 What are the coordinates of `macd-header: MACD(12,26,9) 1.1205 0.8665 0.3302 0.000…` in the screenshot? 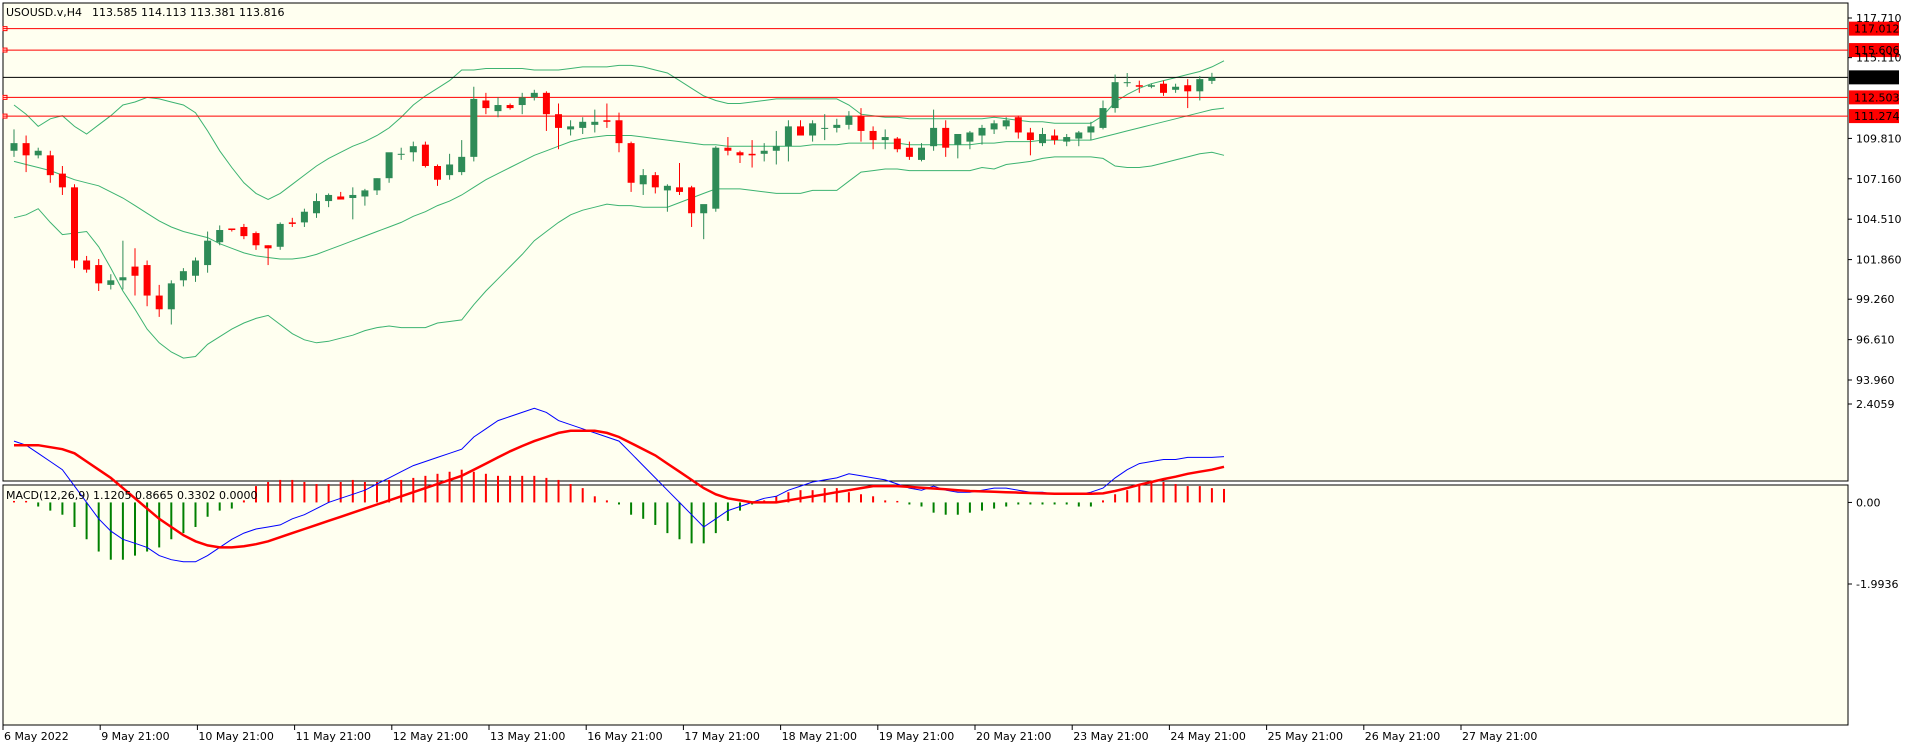 It's located at (132, 495).